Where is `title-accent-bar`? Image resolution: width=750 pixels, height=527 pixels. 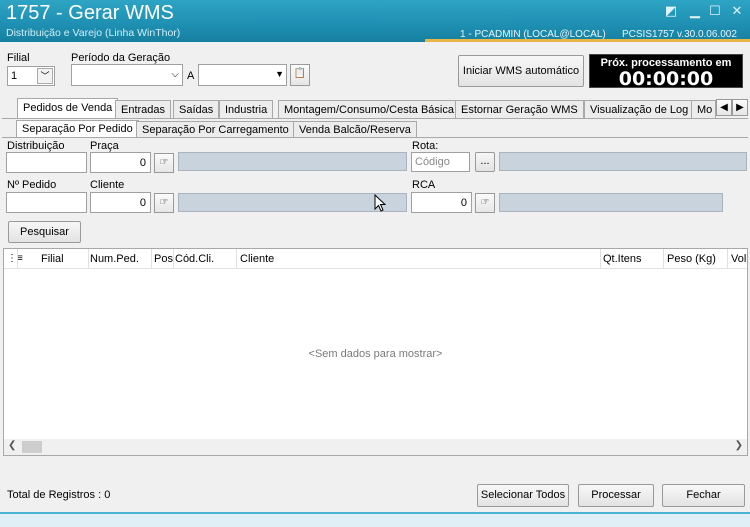
title-accent-bar is located at coordinates (587, 40).